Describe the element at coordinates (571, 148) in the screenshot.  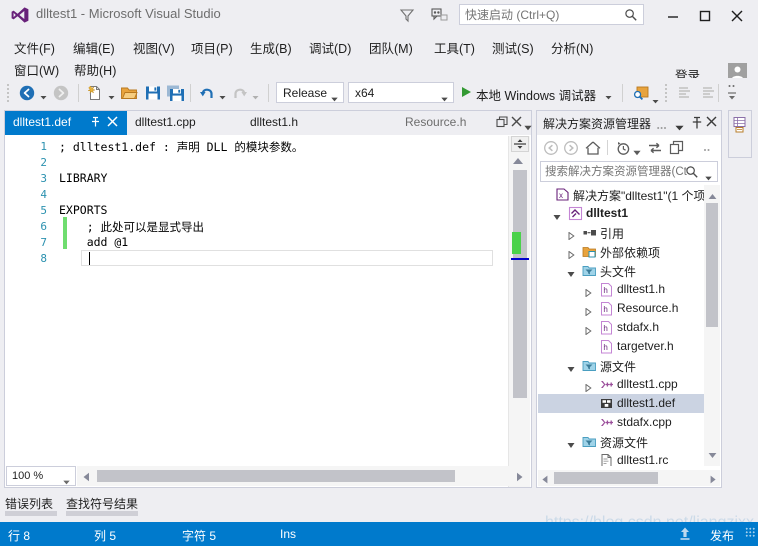
I see `forward-icon` at that location.